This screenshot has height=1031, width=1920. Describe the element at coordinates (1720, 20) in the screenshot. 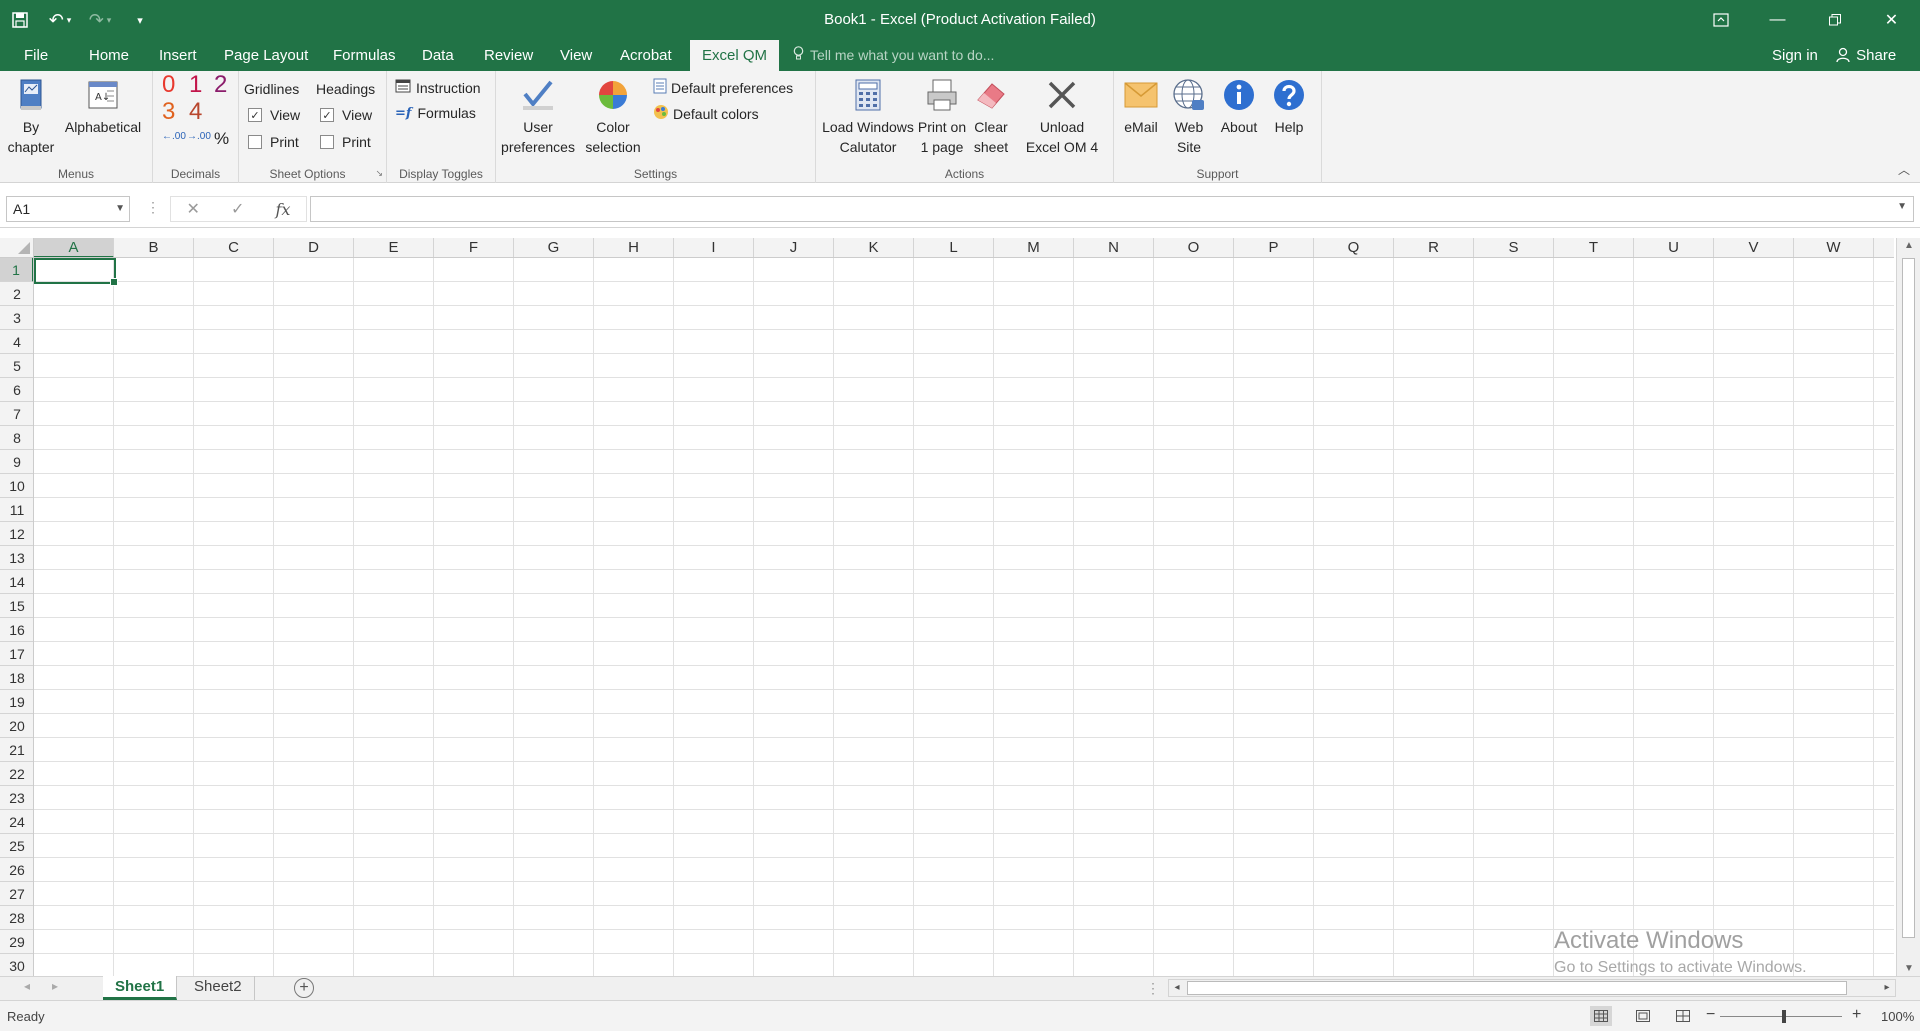

I see `ribbon-display-options-icon` at that location.